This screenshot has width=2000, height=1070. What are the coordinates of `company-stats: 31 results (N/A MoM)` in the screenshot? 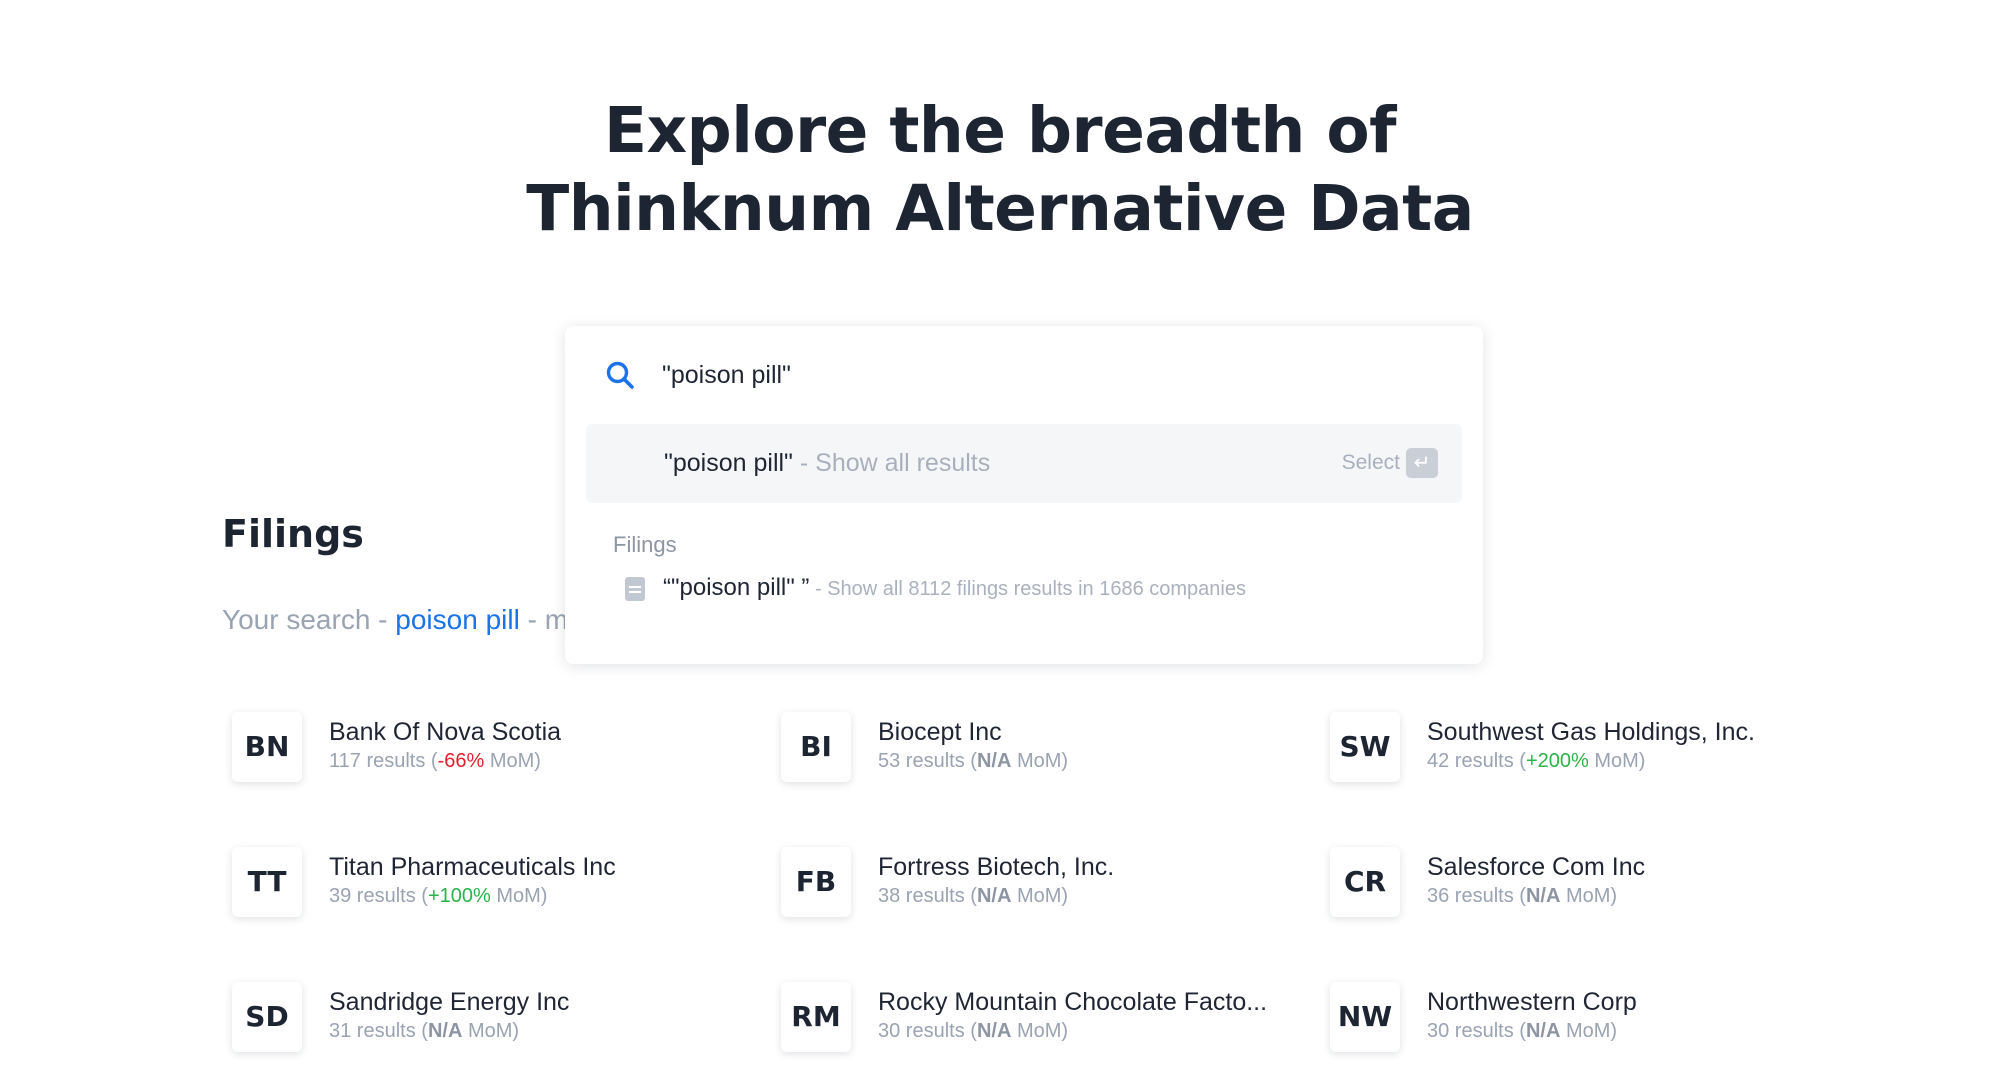 It's located at (424, 1031).